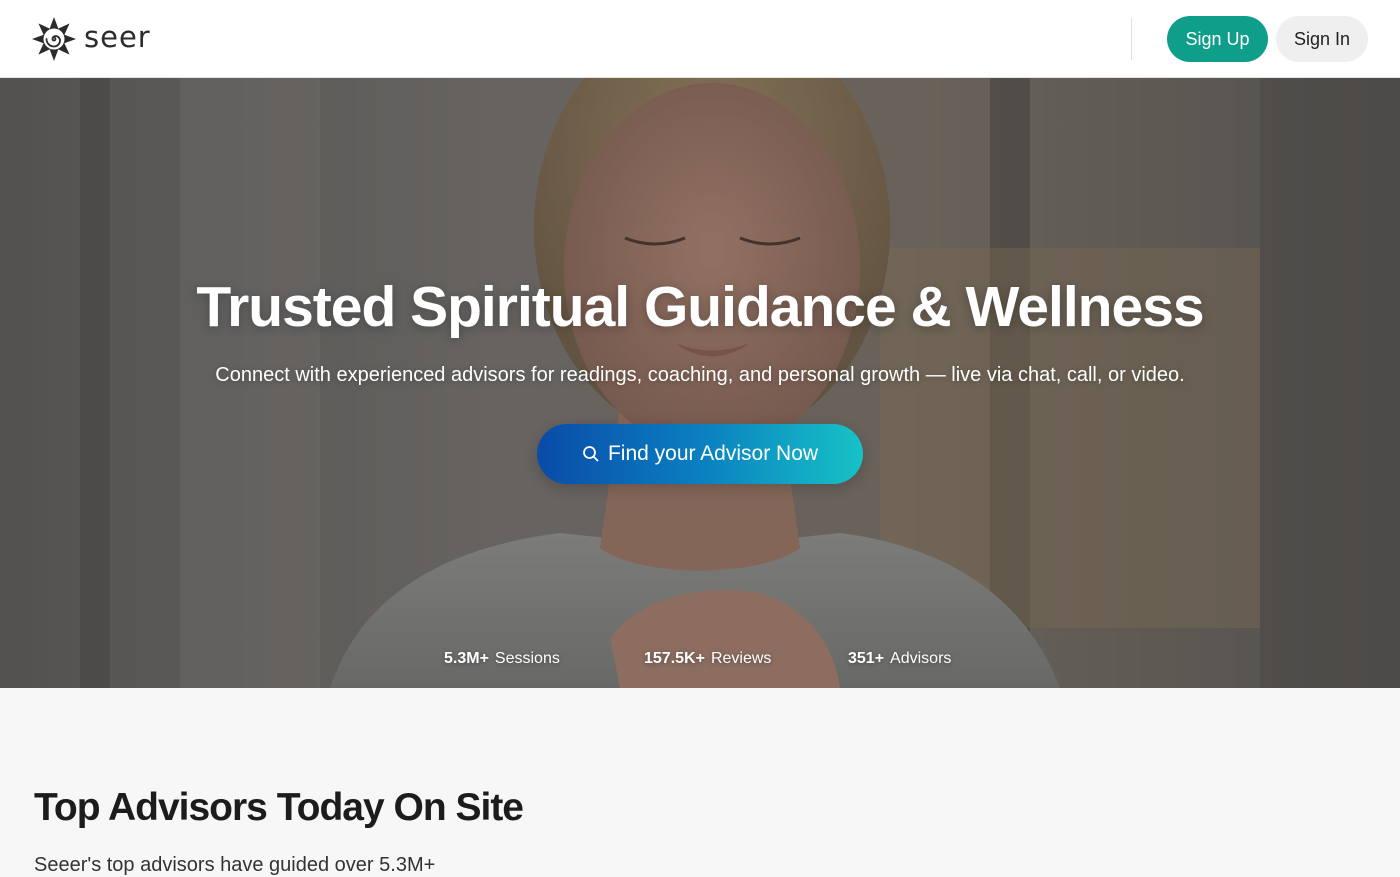 Image resolution: width=1400 pixels, height=877 pixels. What do you see at coordinates (117, 37) in the screenshot?
I see `logo-text: seer` at bounding box center [117, 37].